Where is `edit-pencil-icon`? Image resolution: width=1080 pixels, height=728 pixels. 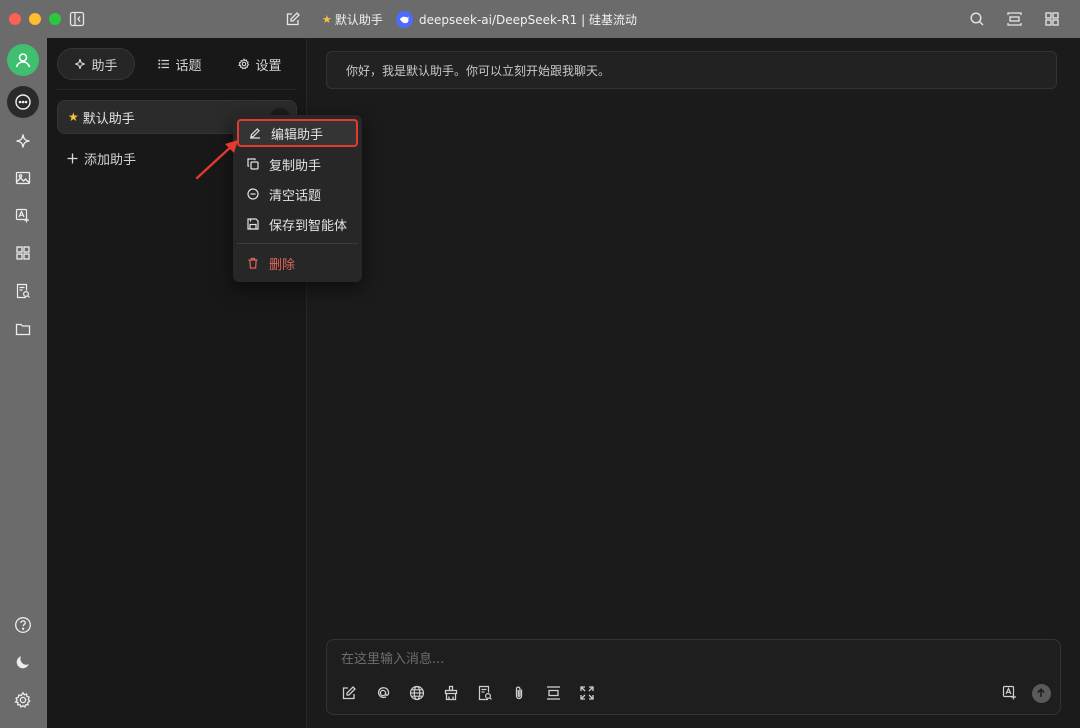 edit-pencil-icon is located at coordinates (255, 133).